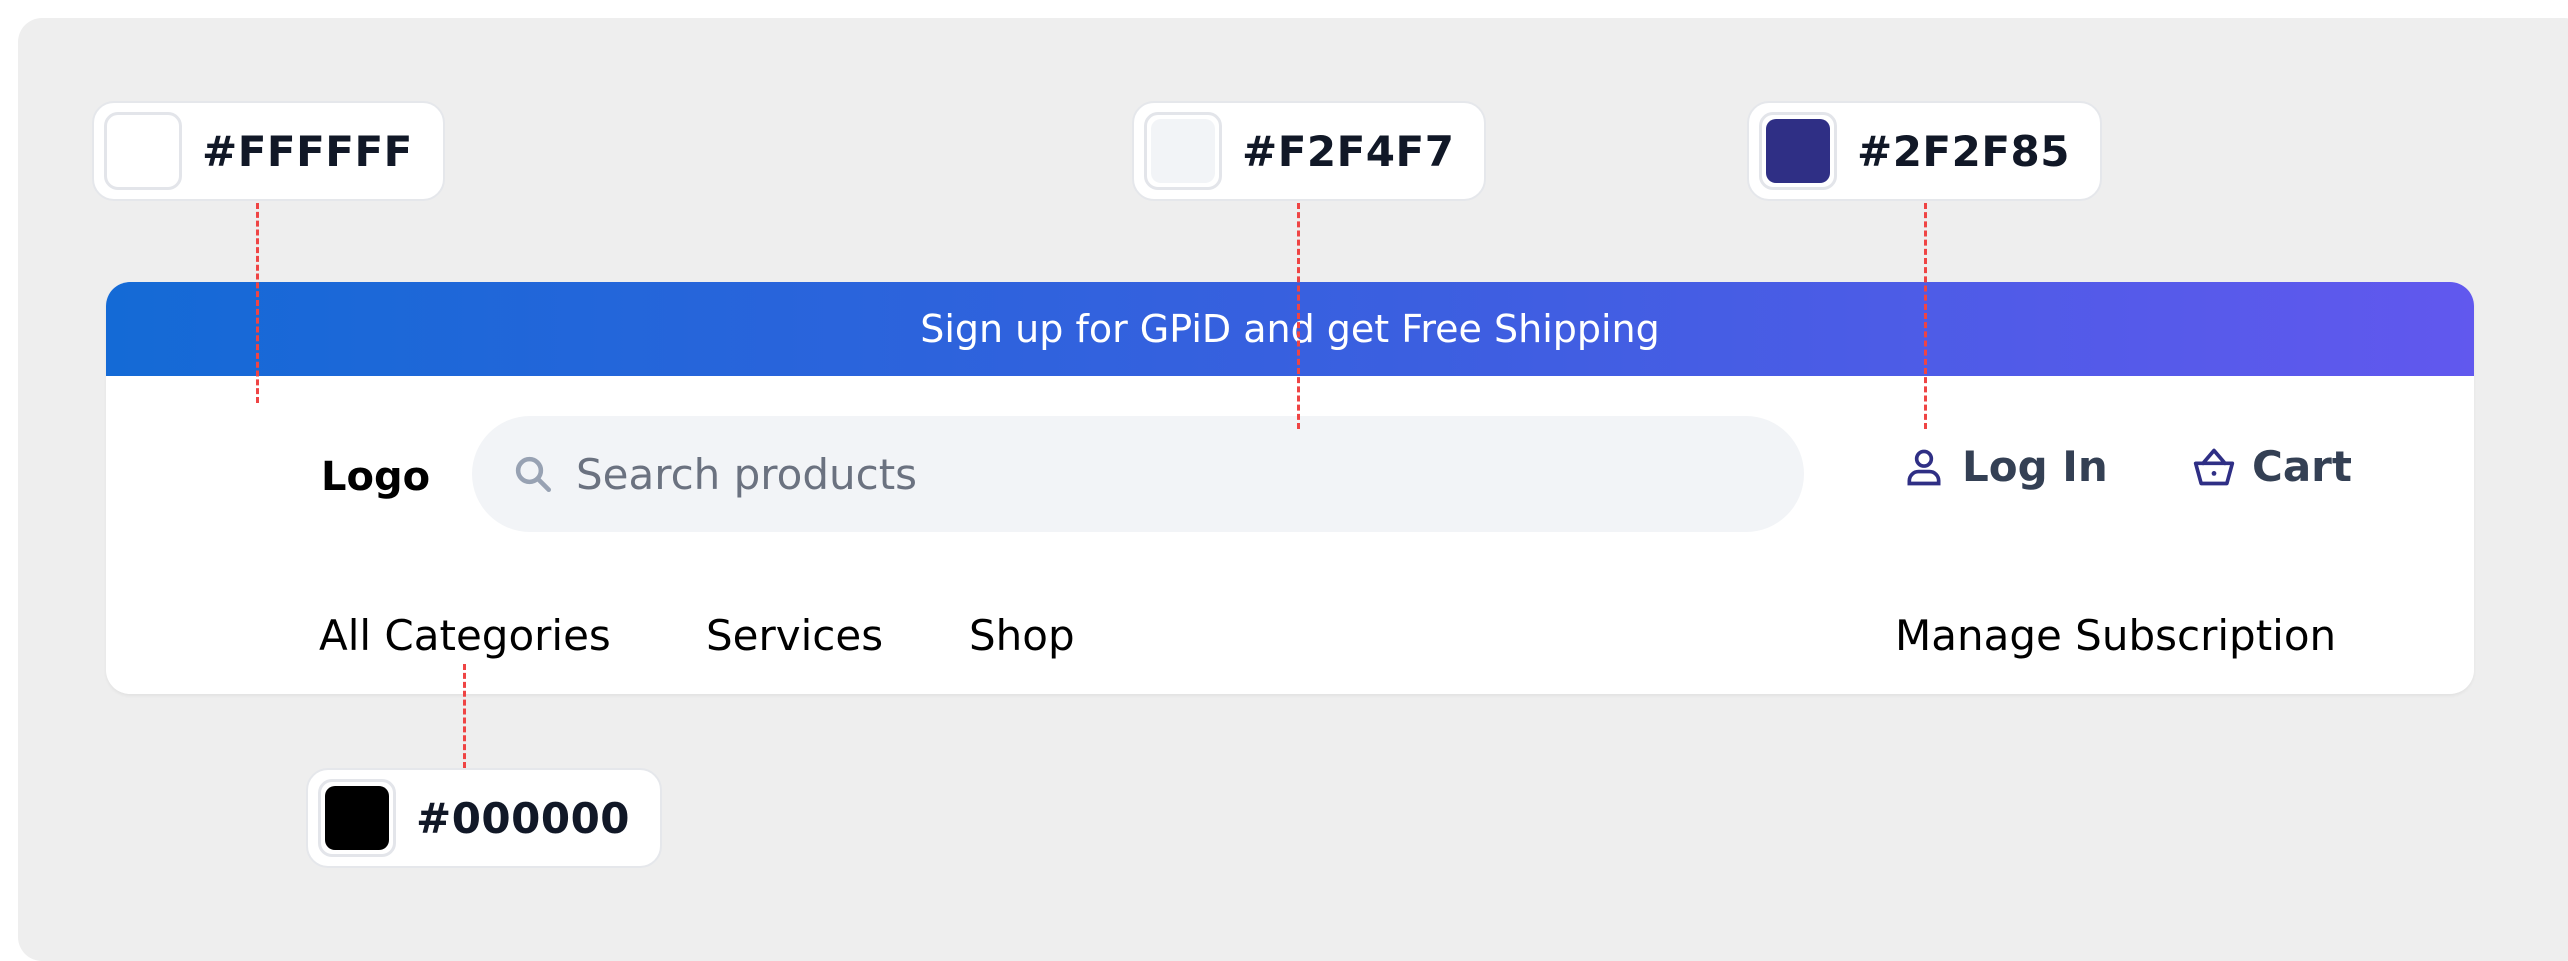  Describe the element at coordinates (533, 474) in the screenshot. I see `search-icon` at that location.